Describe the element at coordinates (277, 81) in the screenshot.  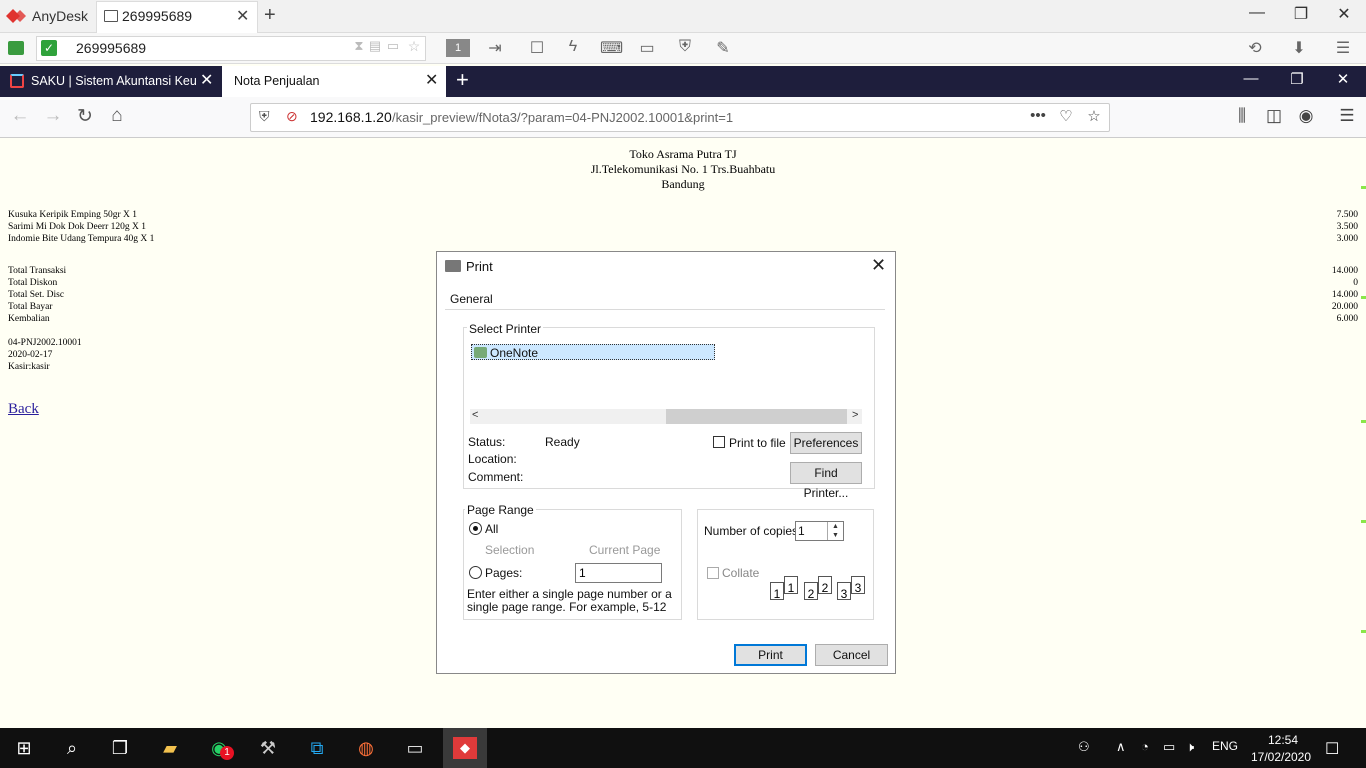
I see `tab-label: Nota Penjualan` at that location.